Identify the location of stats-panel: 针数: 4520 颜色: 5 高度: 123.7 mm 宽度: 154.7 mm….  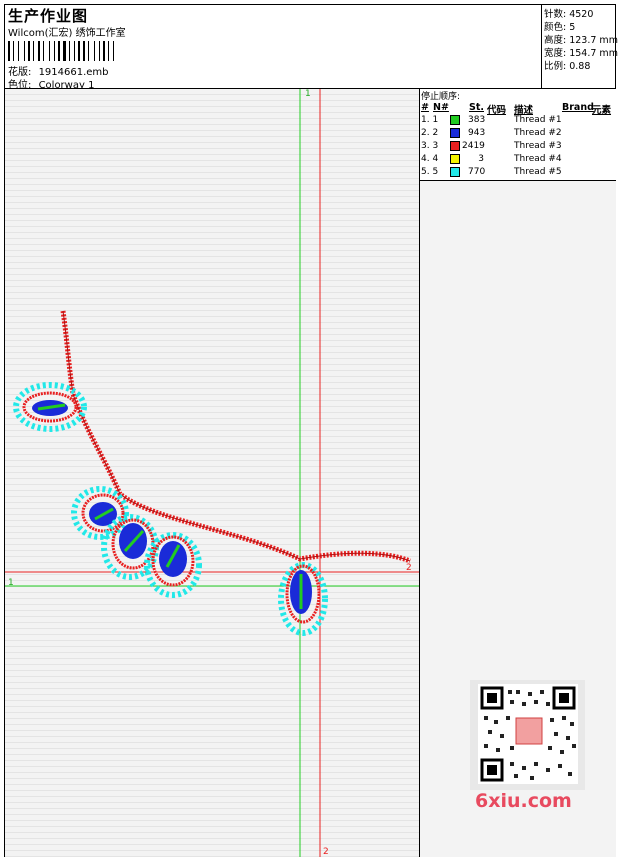
(579, 46).